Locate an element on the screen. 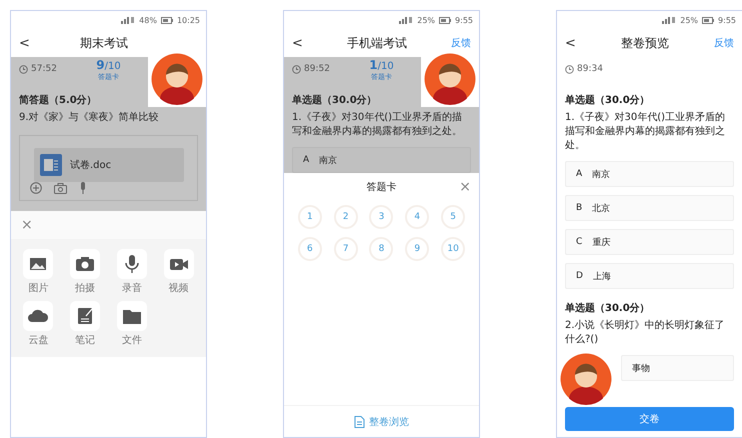 This screenshot has height=438, width=742. attach-option: 图片 is located at coordinates (38, 272).